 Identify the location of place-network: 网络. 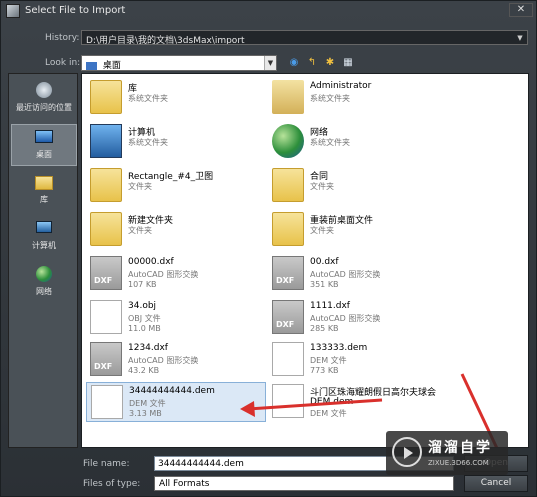
(44, 283).